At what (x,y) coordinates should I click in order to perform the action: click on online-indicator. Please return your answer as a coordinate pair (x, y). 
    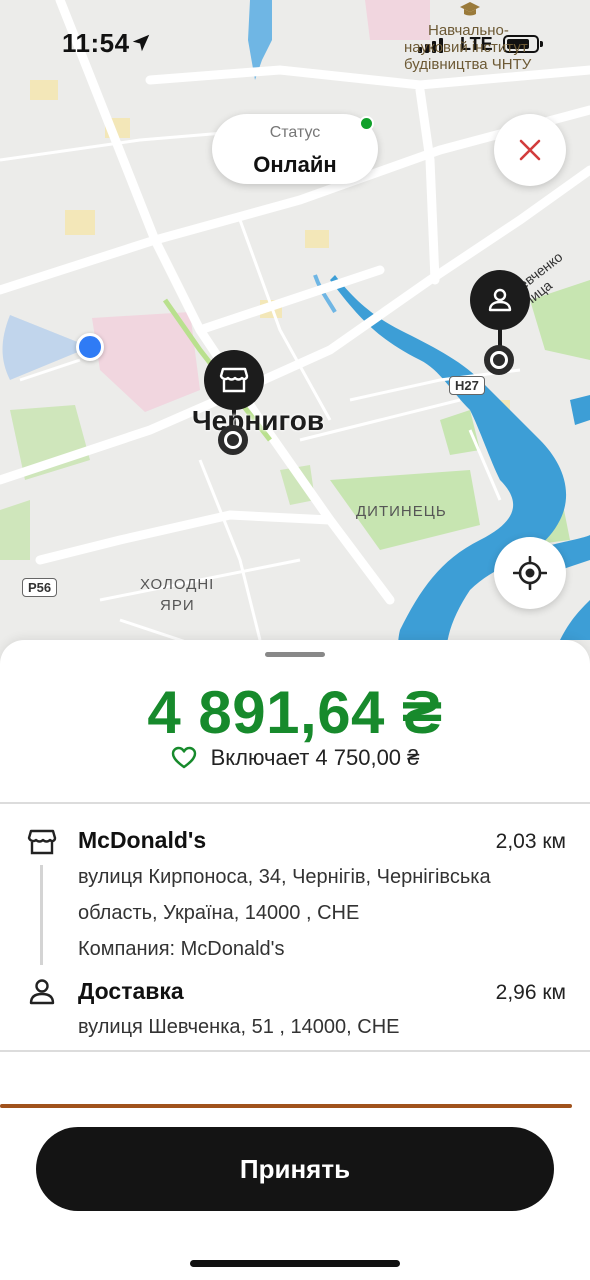
    Looking at the image, I should click on (366, 123).